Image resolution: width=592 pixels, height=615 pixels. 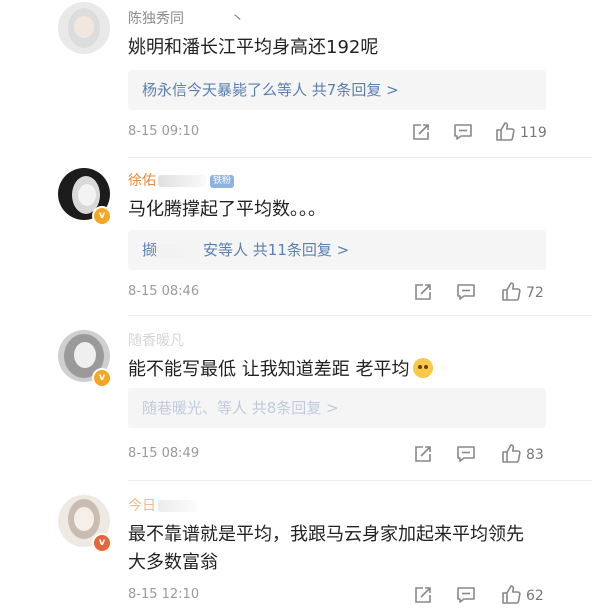 I want to click on comment-text-line: 最不靠谱就是平均，我跟马云身家加起来平均领先, so click(x=326, y=534).